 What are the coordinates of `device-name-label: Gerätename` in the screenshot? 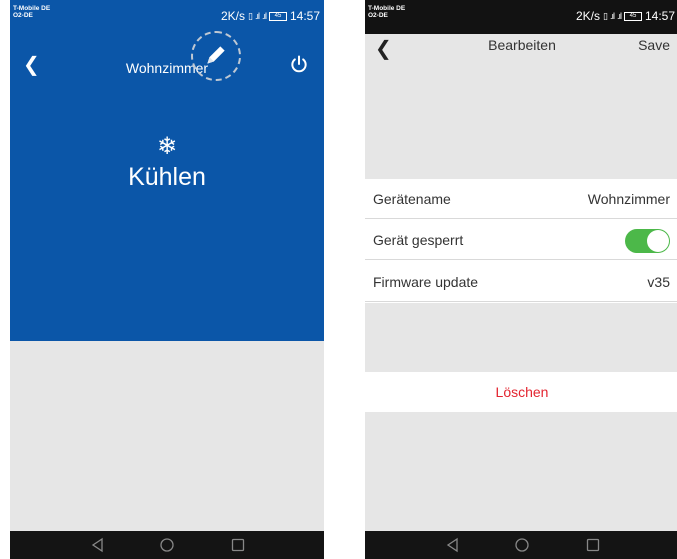 It's located at (412, 199).